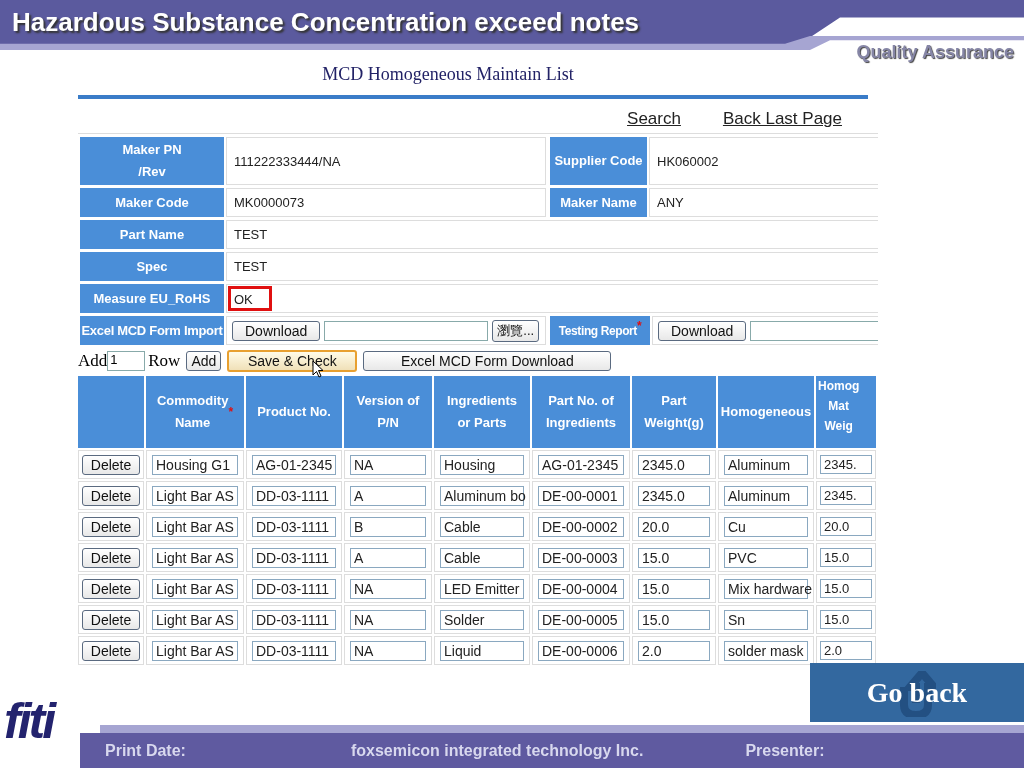  I want to click on link: Back Last Page, so click(782, 121).